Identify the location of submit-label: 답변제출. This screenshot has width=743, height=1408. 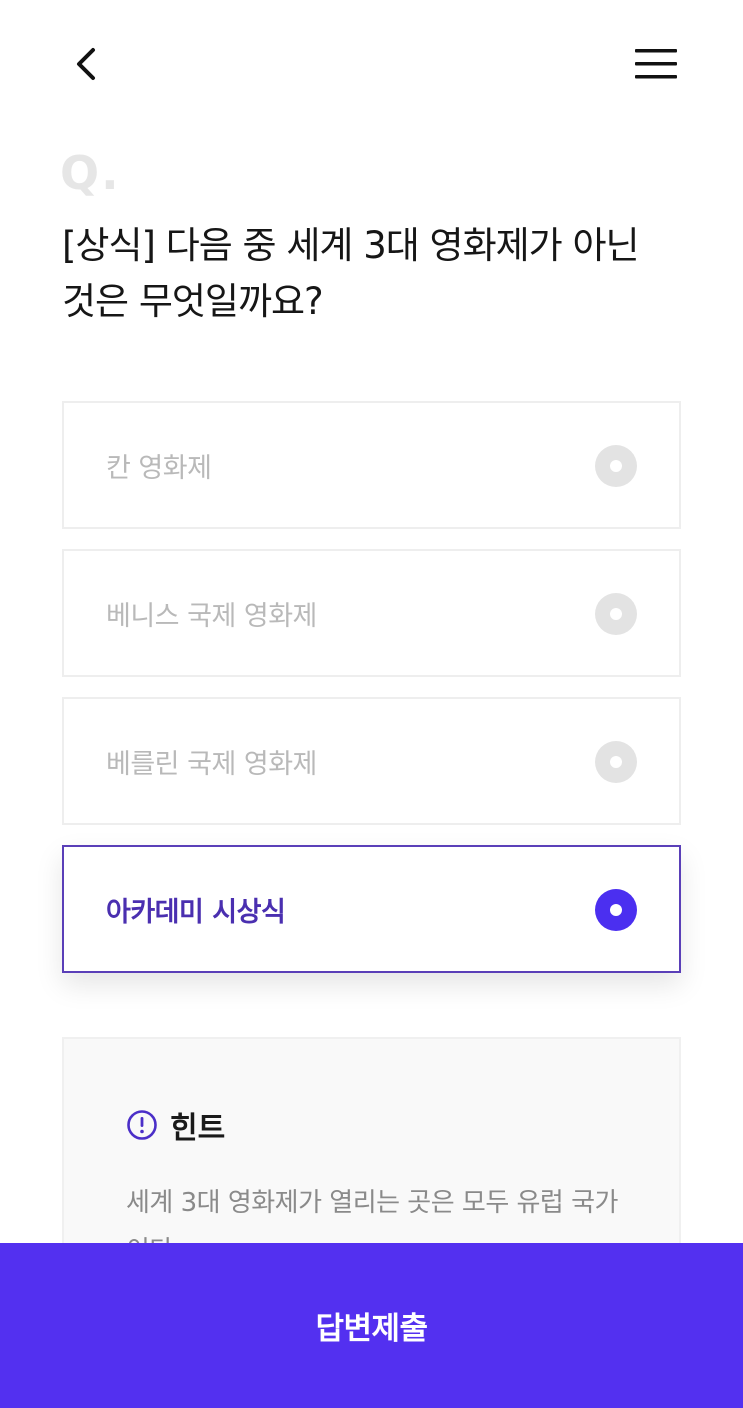
(371, 1329).